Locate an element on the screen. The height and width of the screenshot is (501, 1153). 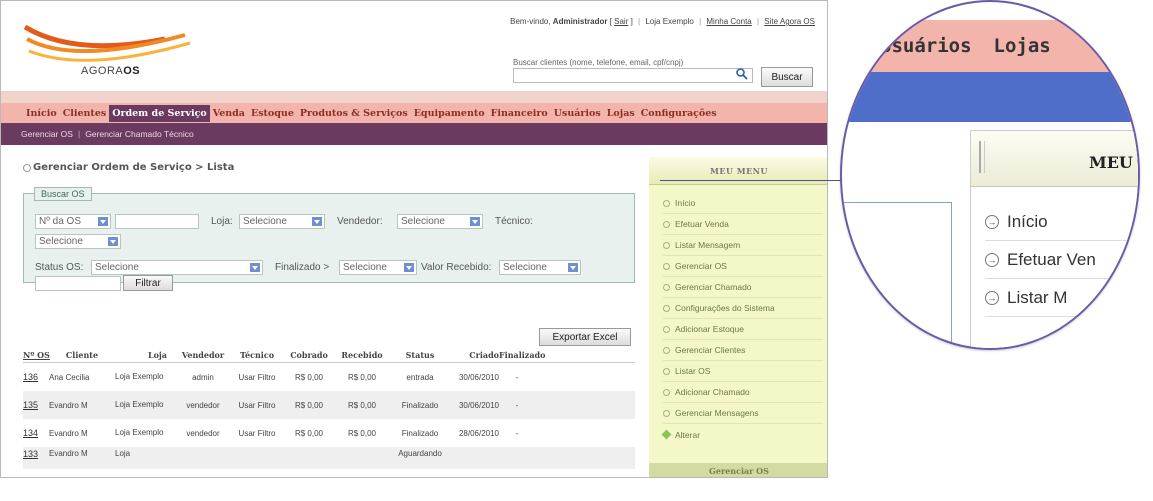
menu-item-gerenciar-os: Gerenciar OS is located at coordinates (743, 266).